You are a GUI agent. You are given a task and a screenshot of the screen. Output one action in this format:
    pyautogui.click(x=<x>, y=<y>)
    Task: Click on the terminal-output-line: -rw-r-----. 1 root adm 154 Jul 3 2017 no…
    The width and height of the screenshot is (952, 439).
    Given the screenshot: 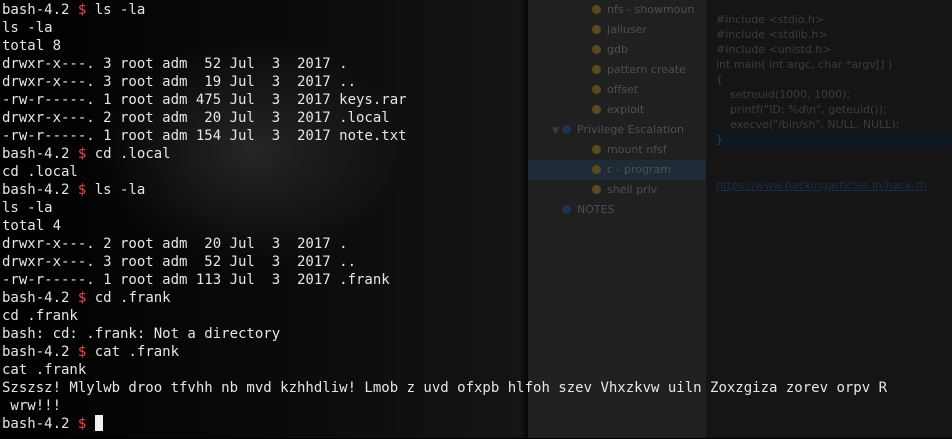 What is the action you would take?
    pyautogui.click(x=204, y=136)
    